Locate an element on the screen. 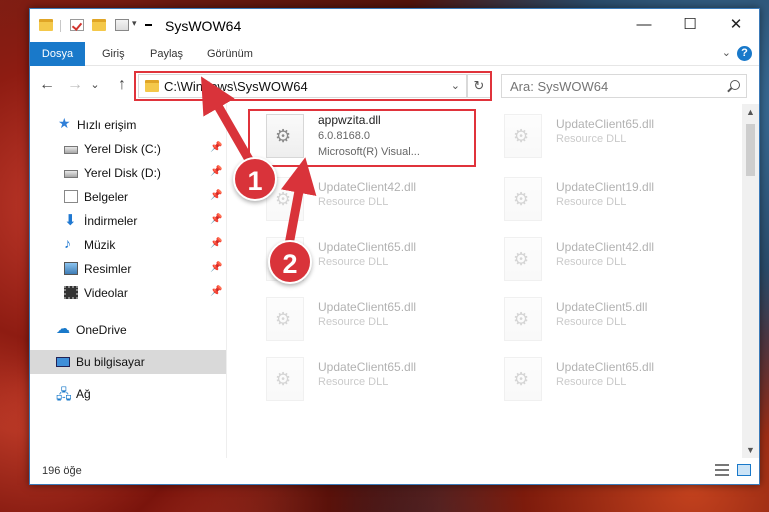  step-1-badge: 1 is located at coordinates (255, 179).